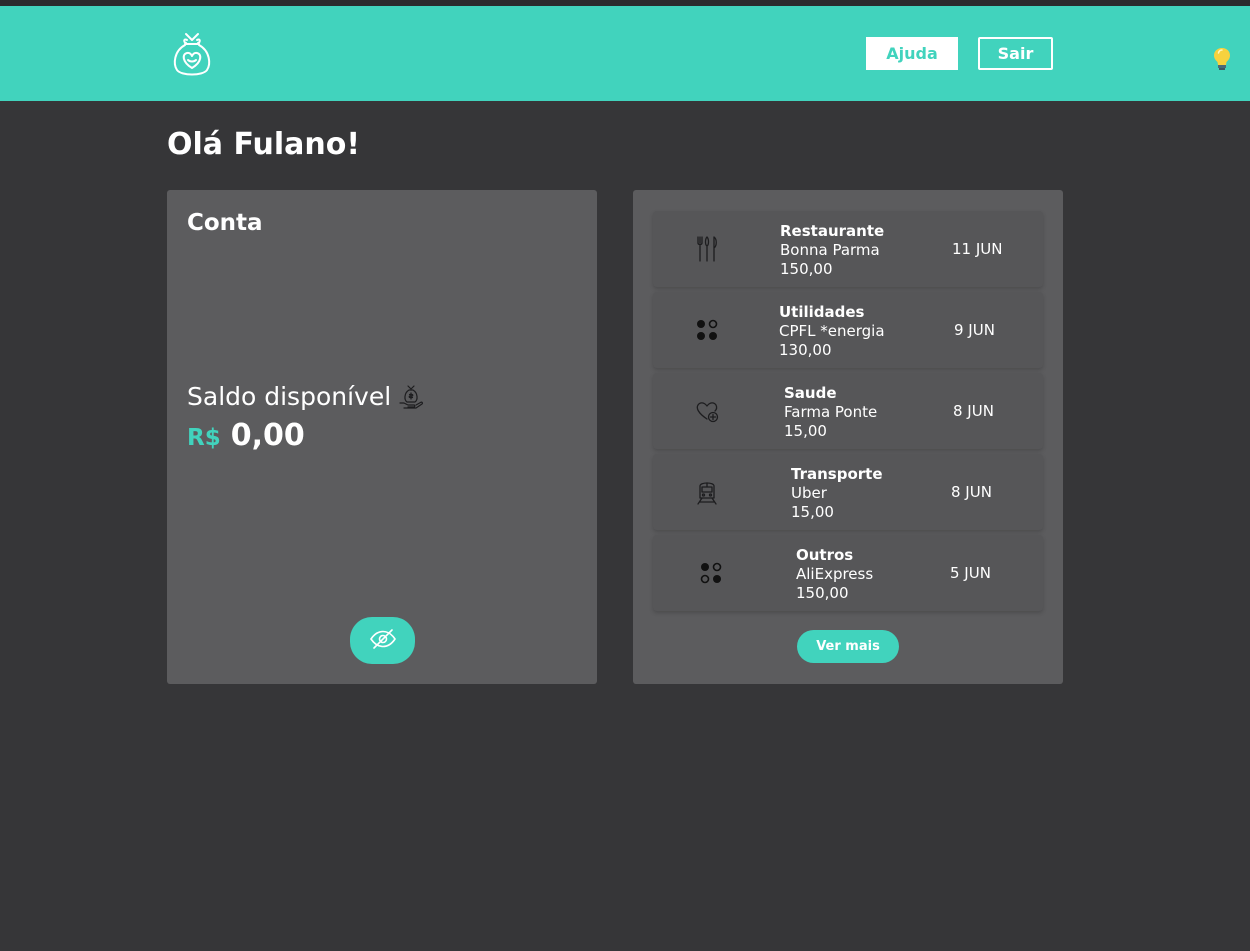  What do you see at coordinates (707, 492) in the screenshot?
I see `train-icon` at bounding box center [707, 492].